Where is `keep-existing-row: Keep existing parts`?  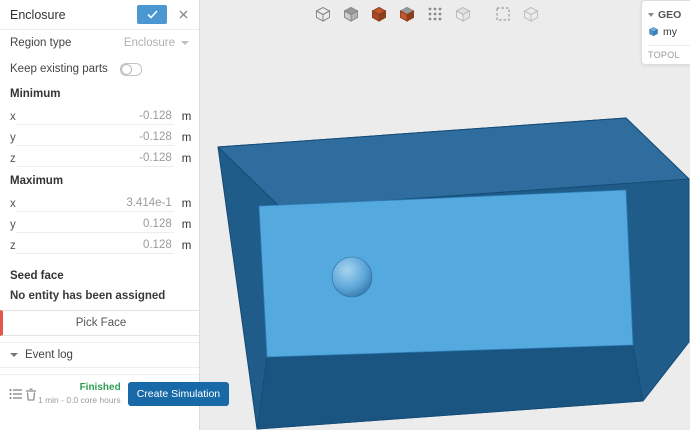
keep-existing-row: Keep existing parts is located at coordinates (99, 69).